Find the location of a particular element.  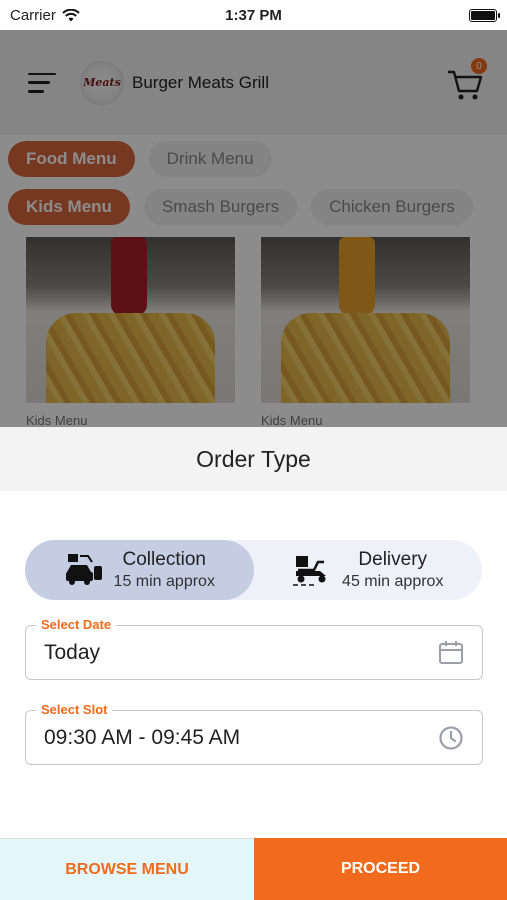

select-date-label: Select Date is located at coordinates (76, 624).